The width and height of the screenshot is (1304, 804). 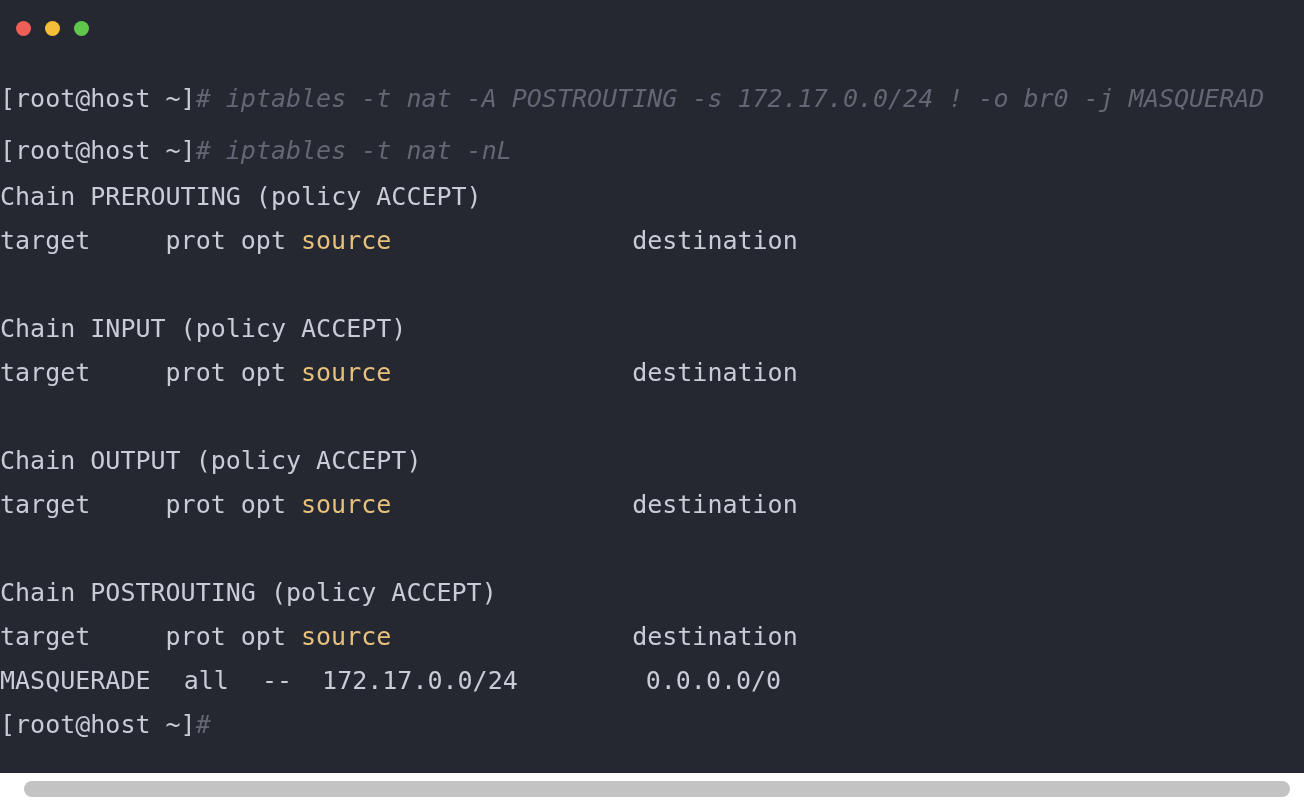 What do you see at coordinates (75, 681) in the screenshot?
I see `table-cell-text: MASQUERADE` at bounding box center [75, 681].